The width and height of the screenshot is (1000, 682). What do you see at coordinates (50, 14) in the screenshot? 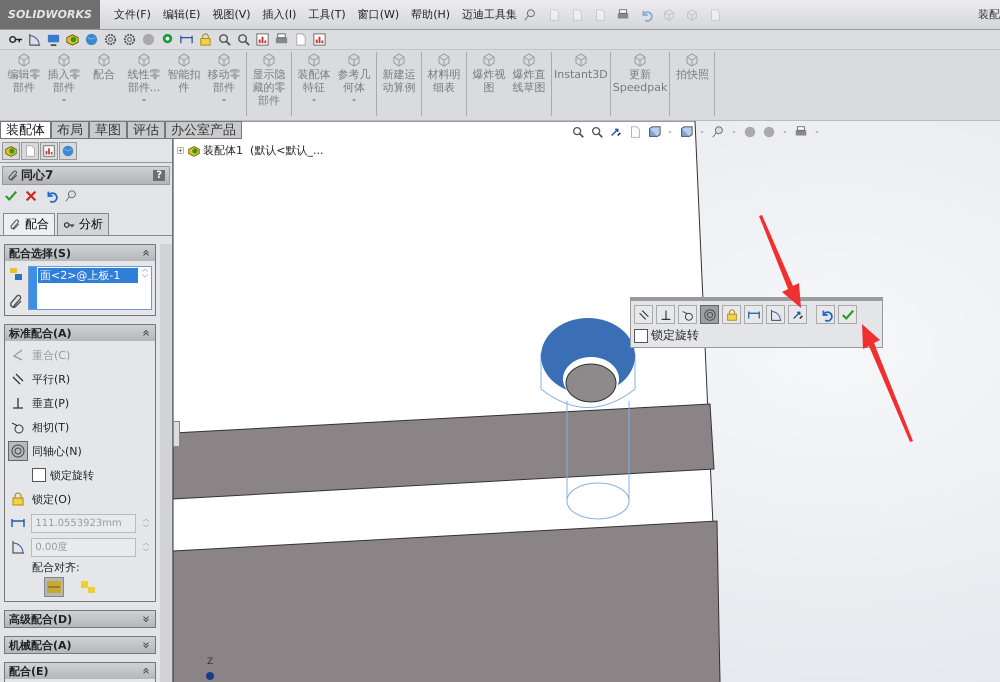
I see `app-logo: SOLIDWORKS` at bounding box center [50, 14].